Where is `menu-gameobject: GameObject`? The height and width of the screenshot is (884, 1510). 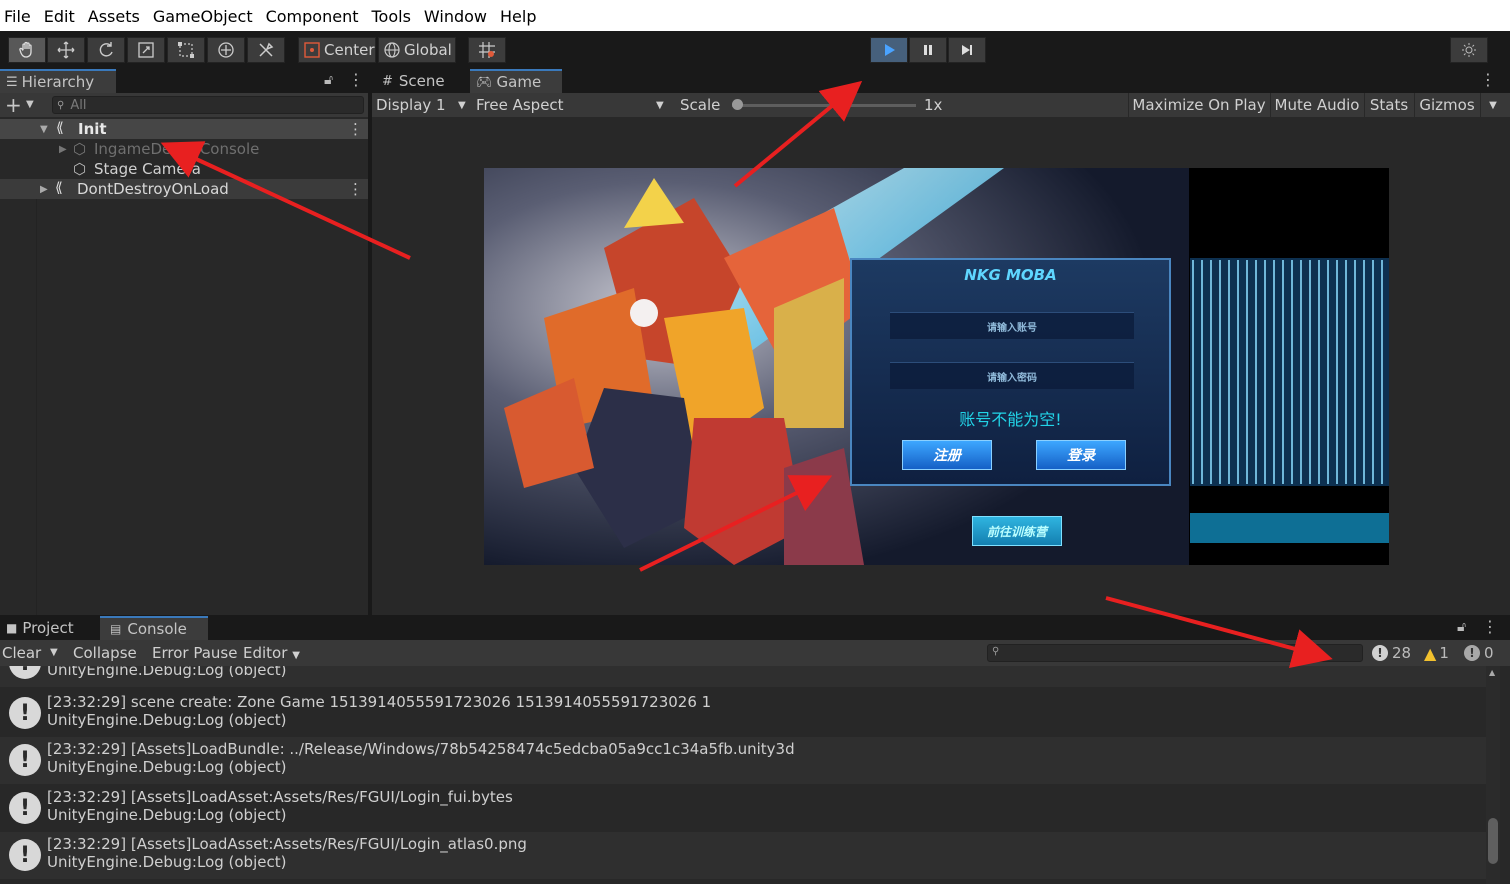 menu-gameobject: GameObject is located at coordinates (203, 18).